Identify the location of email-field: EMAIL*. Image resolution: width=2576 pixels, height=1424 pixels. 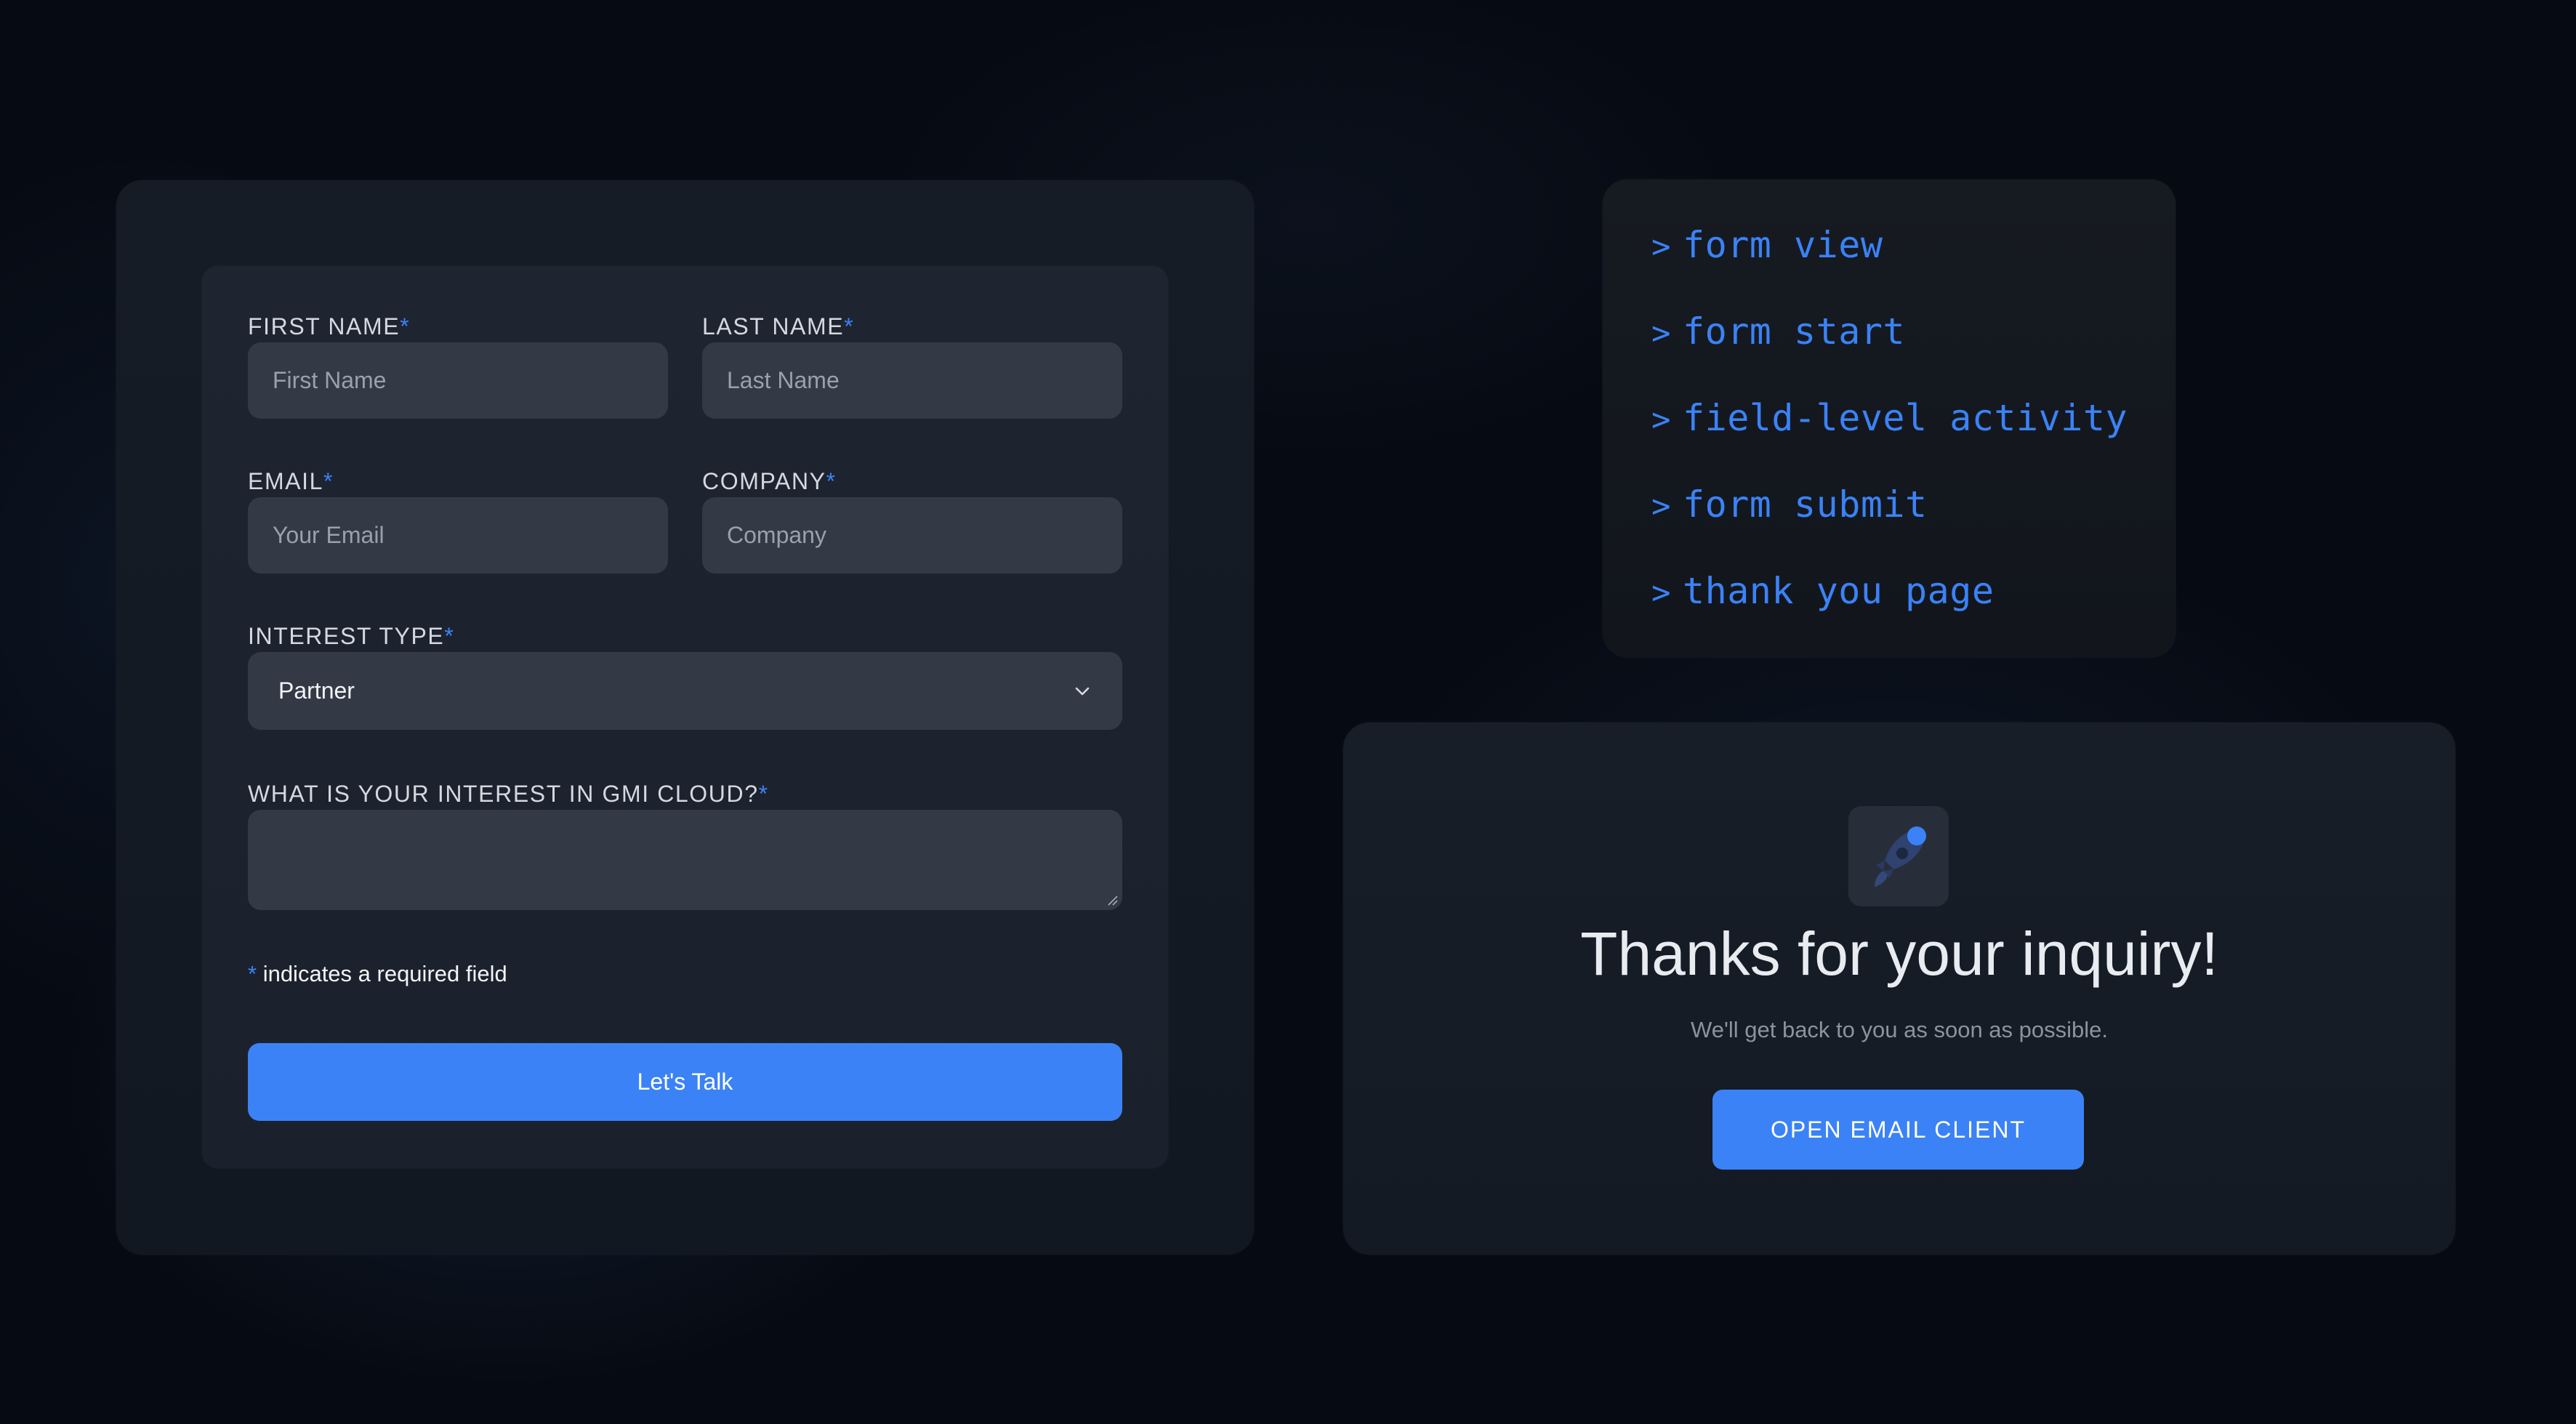
(458, 520).